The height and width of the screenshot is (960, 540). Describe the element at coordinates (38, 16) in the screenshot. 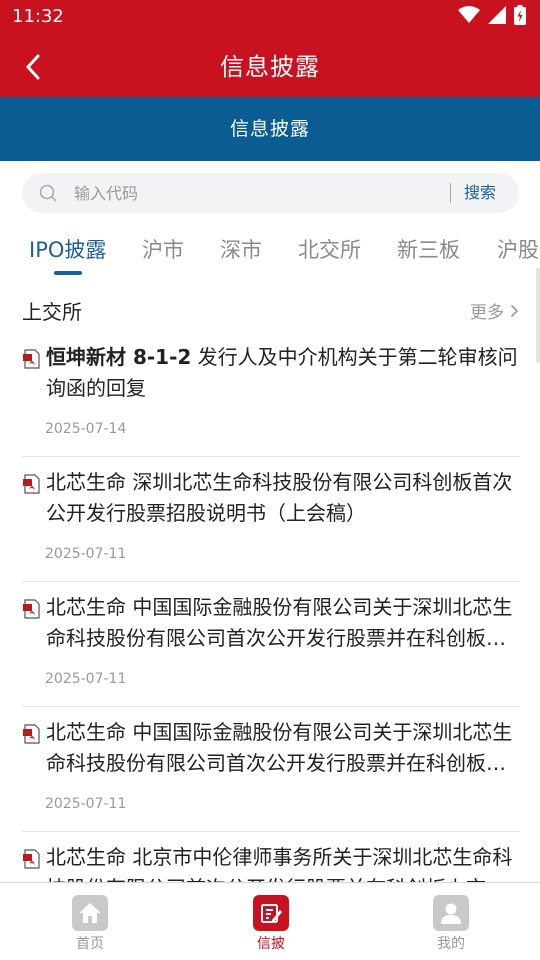

I see `status-time: 11:32` at that location.